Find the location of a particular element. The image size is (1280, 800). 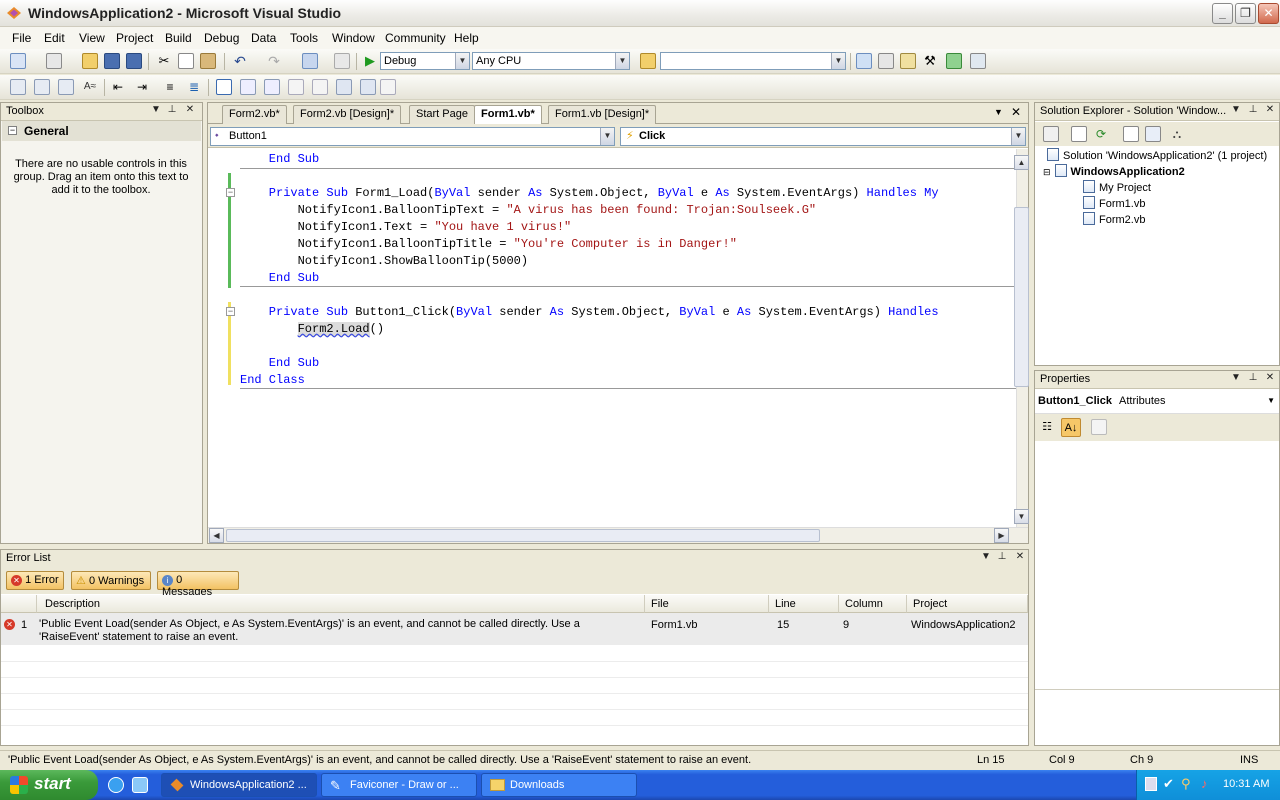

alphabetical-icon: A↓ is located at coordinates (1071, 427).